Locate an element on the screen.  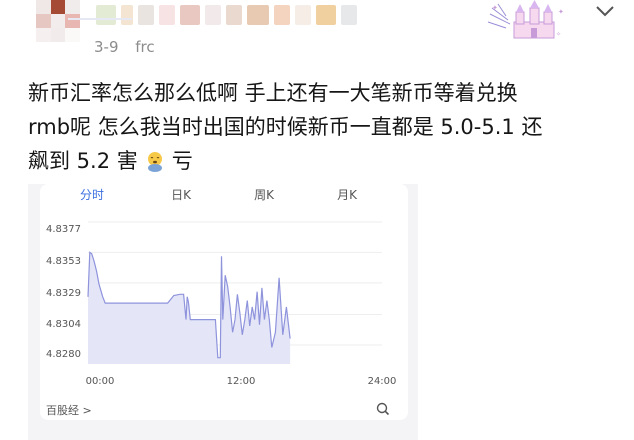
y-tick-label: 4.8329 is located at coordinates (63, 293).